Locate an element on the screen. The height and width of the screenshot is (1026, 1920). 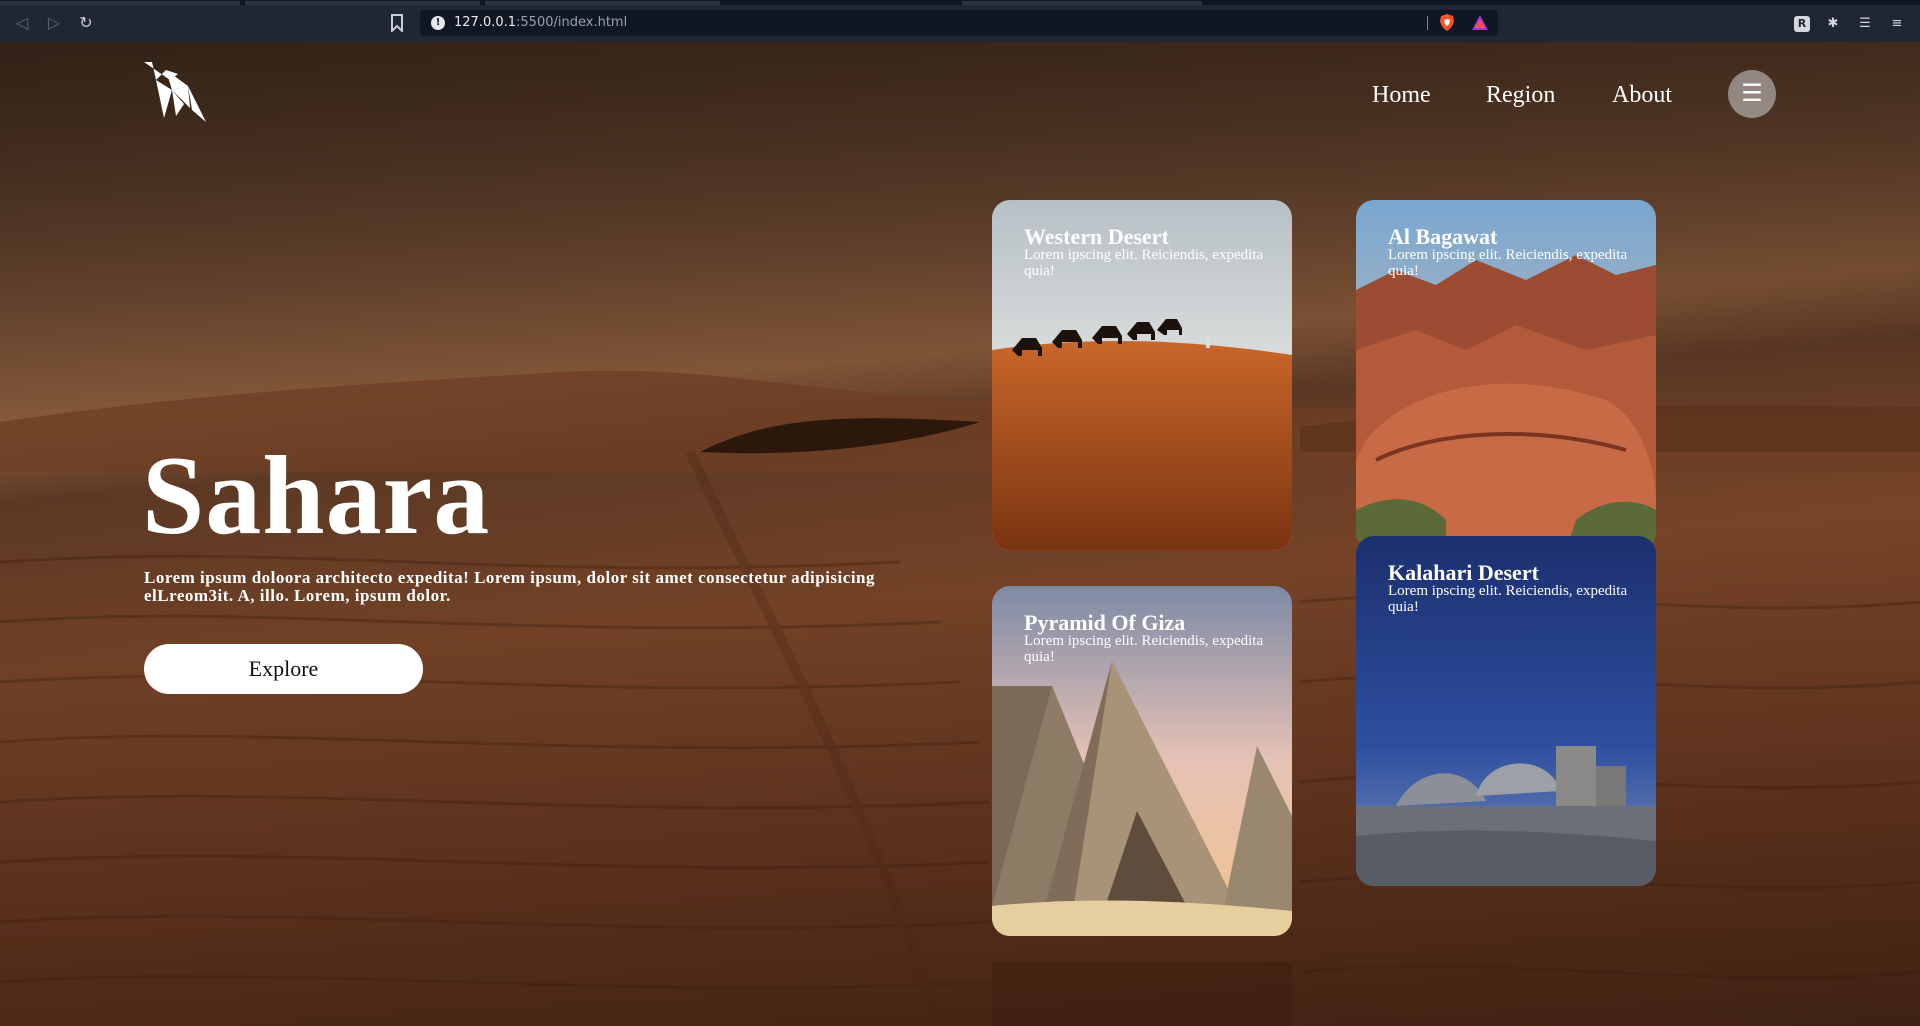
hero-title: Sahara is located at coordinates (316, 496).